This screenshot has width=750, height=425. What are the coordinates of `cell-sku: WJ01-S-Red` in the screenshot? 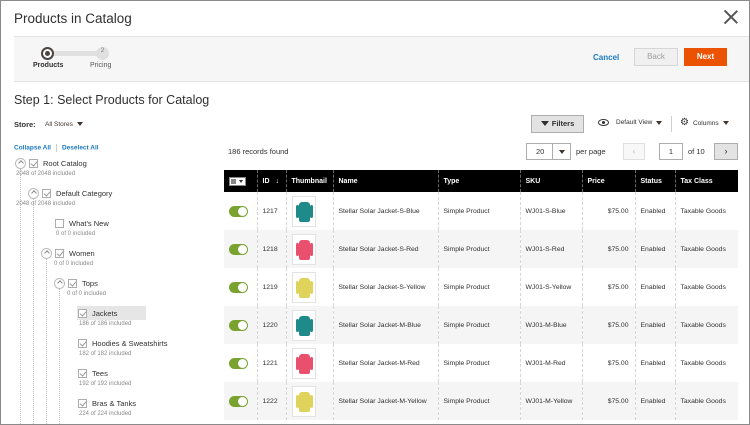 It's located at (550, 249).